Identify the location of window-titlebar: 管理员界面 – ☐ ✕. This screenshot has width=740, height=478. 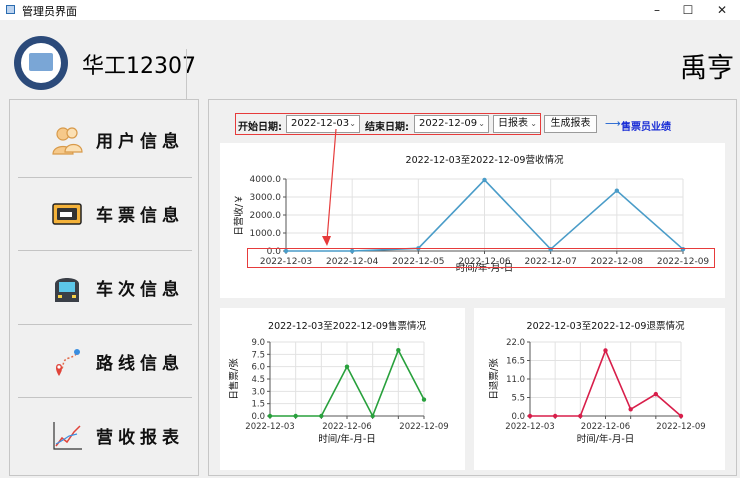
(370, 10).